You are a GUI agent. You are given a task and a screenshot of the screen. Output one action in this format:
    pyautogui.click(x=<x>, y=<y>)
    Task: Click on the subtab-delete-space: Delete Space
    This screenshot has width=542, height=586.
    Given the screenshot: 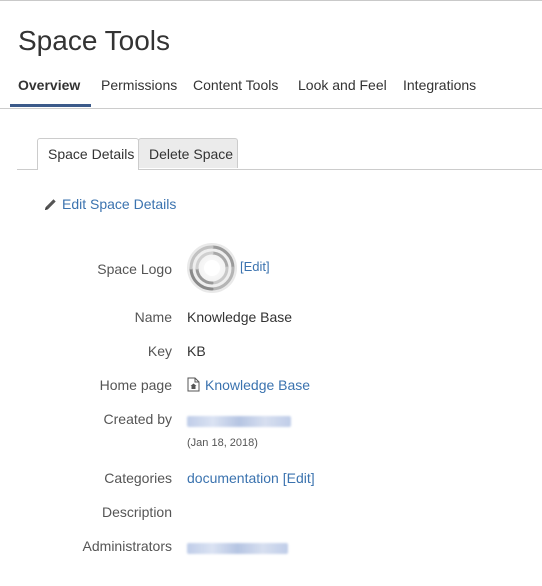 What is the action you would take?
    pyautogui.click(x=188, y=153)
    